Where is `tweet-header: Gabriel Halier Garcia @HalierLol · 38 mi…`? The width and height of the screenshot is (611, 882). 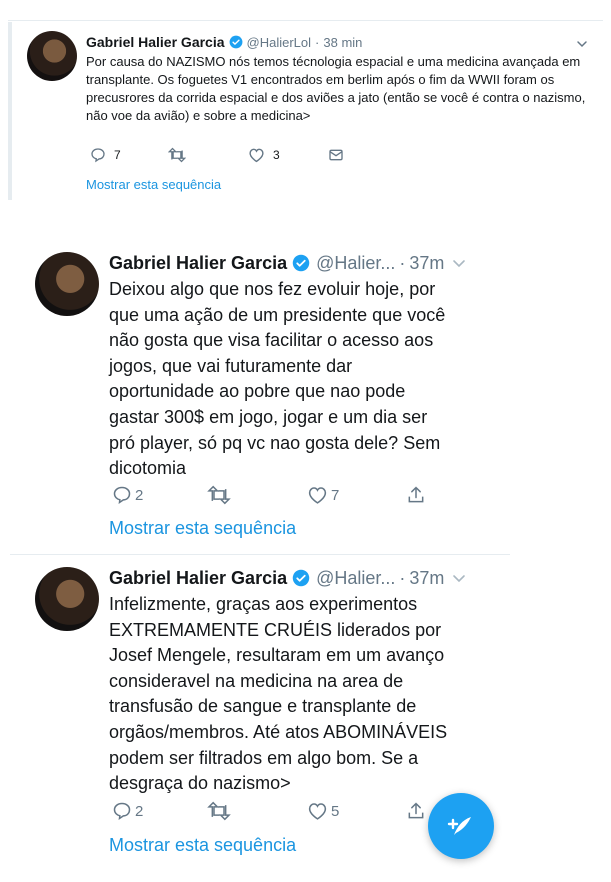
tweet-header: Gabriel Halier Garcia @HalierLol · 38 mi… is located at coordinates (224, 42).